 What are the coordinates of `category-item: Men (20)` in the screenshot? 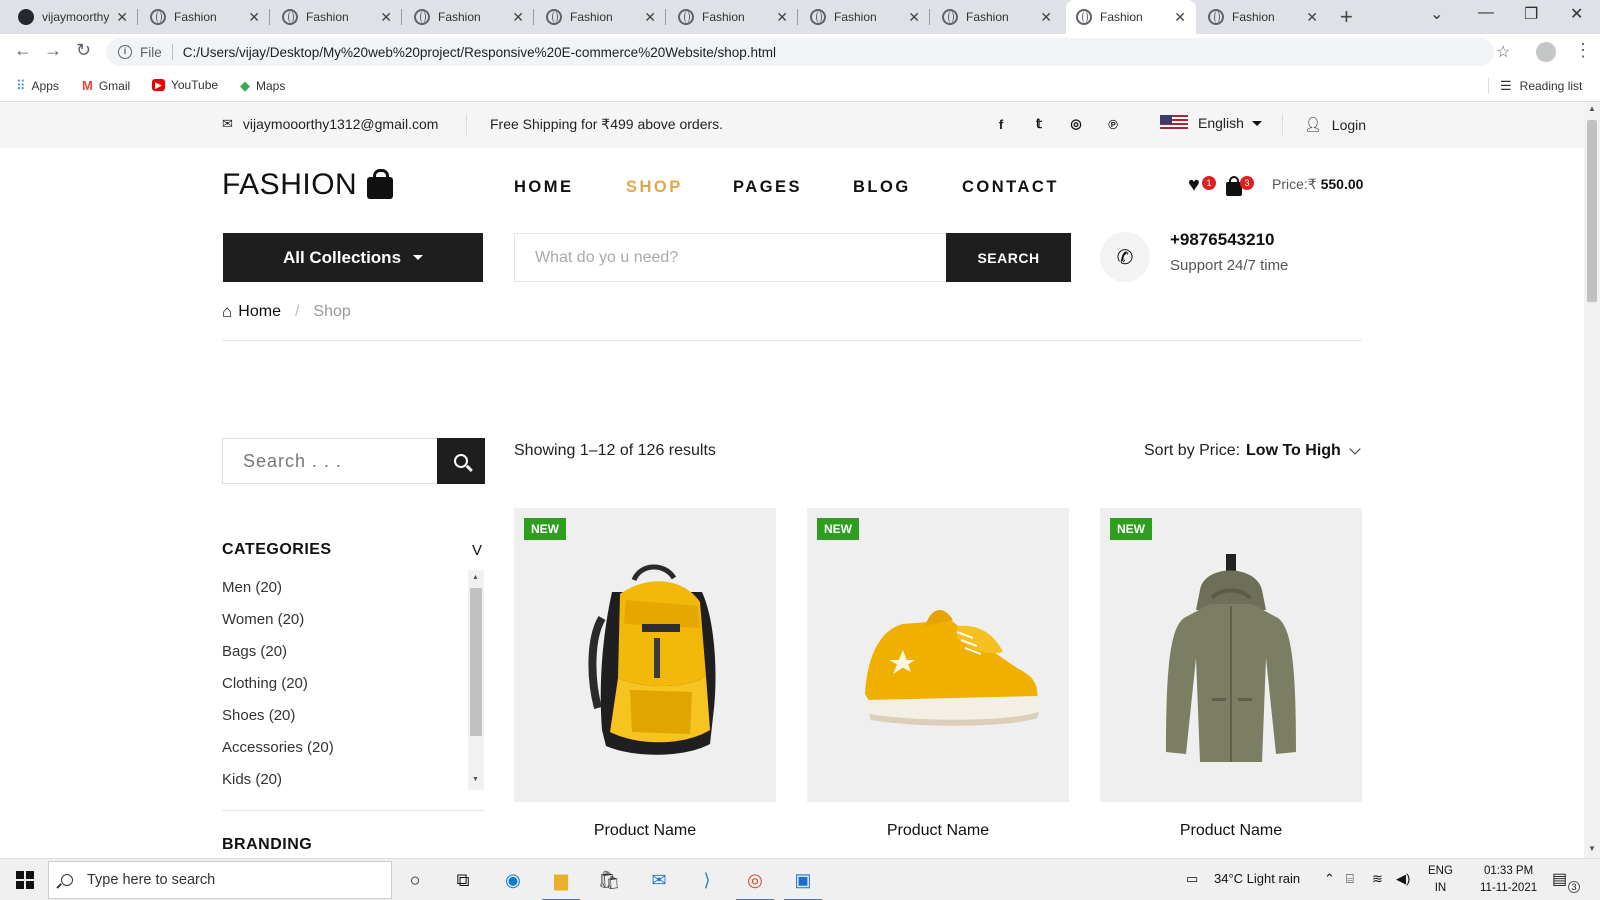 It's located at (345, 588).